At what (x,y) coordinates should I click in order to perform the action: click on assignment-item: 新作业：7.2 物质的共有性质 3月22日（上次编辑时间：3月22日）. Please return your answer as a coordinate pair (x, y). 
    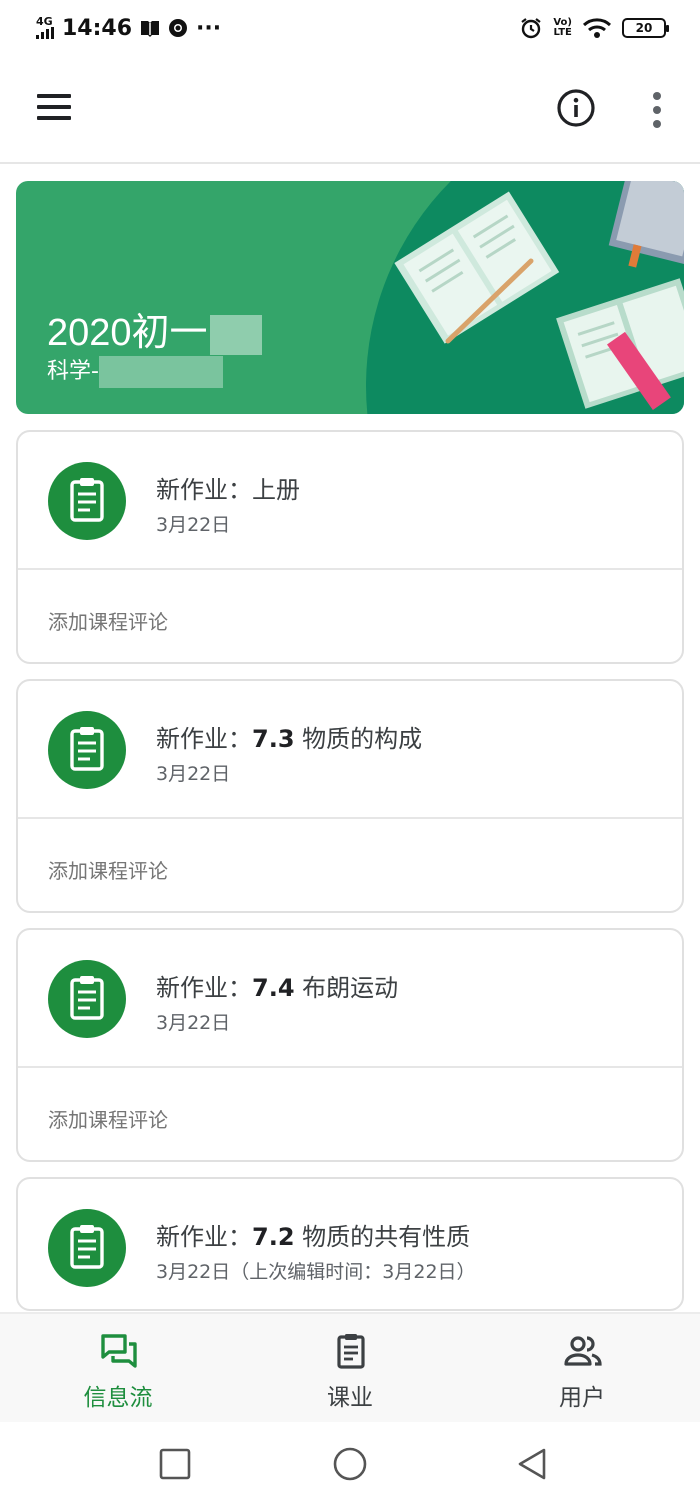
    Looking at the image, I should click on (350, 1244).